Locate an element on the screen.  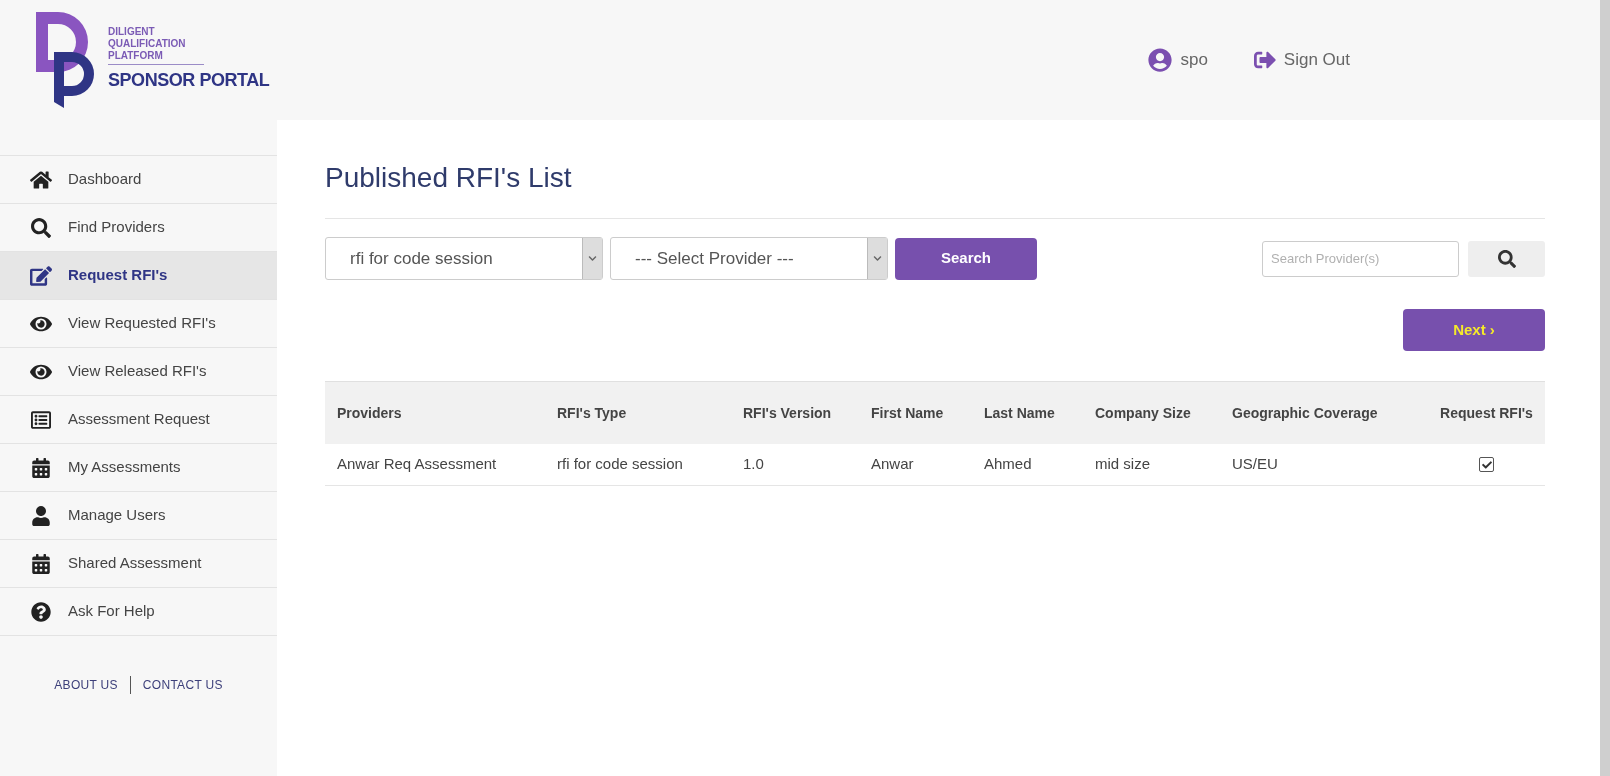
user-icon is located at coordinates (41, 515).